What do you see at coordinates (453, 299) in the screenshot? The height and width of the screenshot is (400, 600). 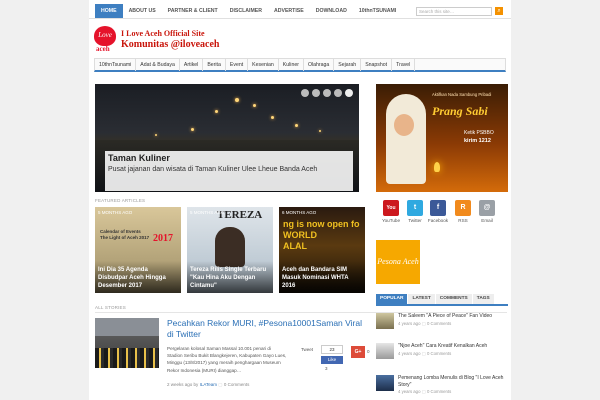 I see `tab-comments: COMMENTS` at bounding box center [453, 299].